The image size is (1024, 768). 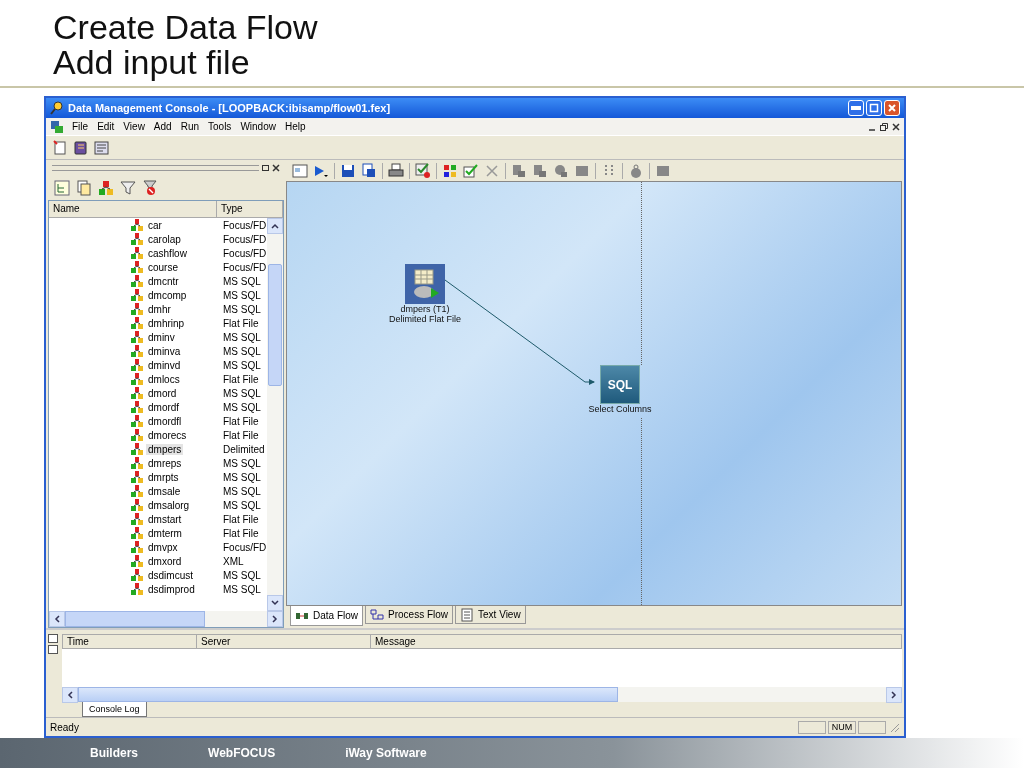 I want to click on menu-item: Help, so click(x=295, y=127).